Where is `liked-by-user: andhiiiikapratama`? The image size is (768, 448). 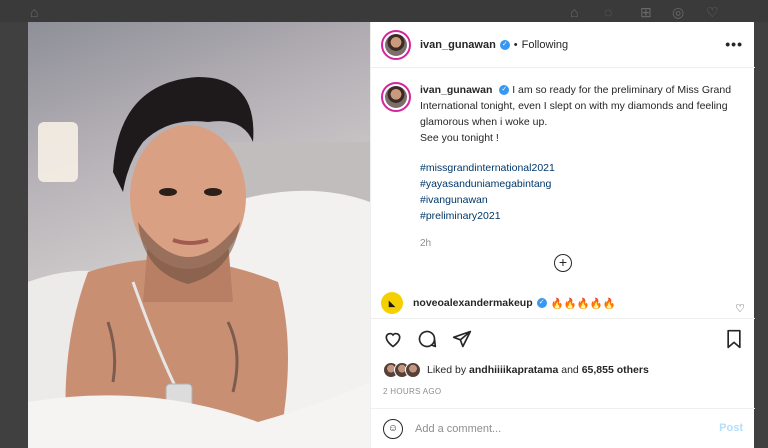
liked-by-user: andhiiiikapratama is located at coordinates (513, 370).